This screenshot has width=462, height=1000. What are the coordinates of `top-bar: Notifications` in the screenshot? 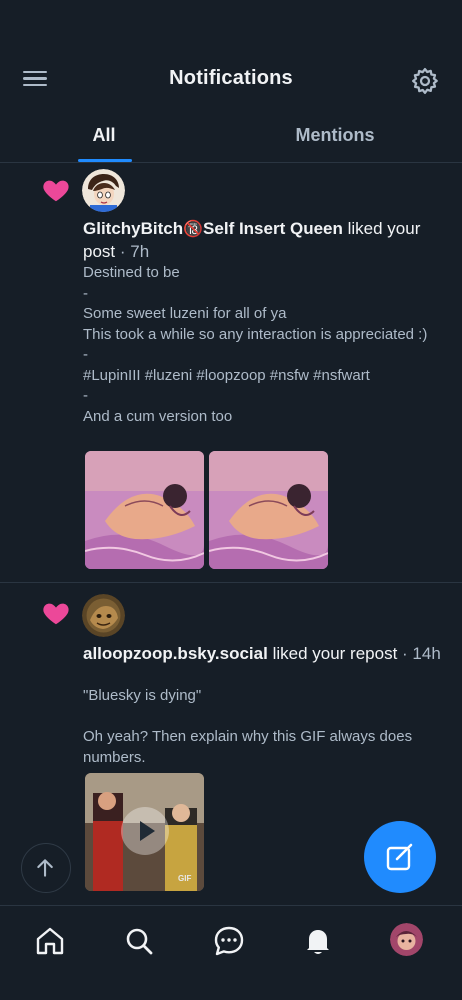 It's located at (231, 56).